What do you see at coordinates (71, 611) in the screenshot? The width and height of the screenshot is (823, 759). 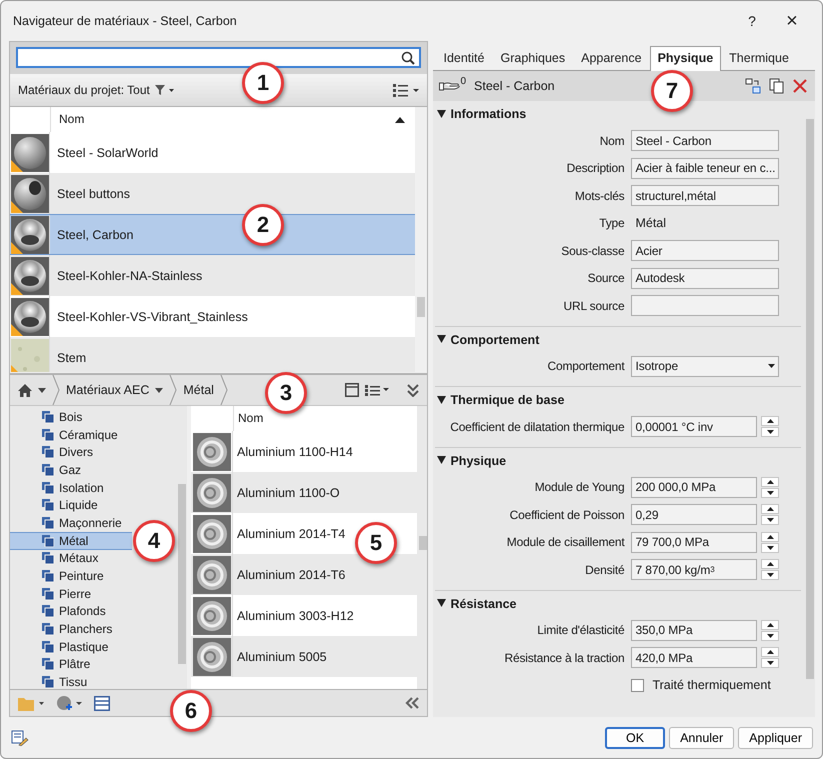 I see `tree-item: Plafonds` at bounding box center [71, 611].